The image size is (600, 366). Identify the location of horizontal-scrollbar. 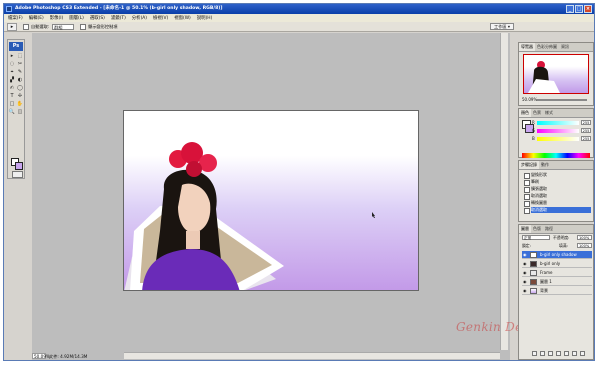
(312, 355).